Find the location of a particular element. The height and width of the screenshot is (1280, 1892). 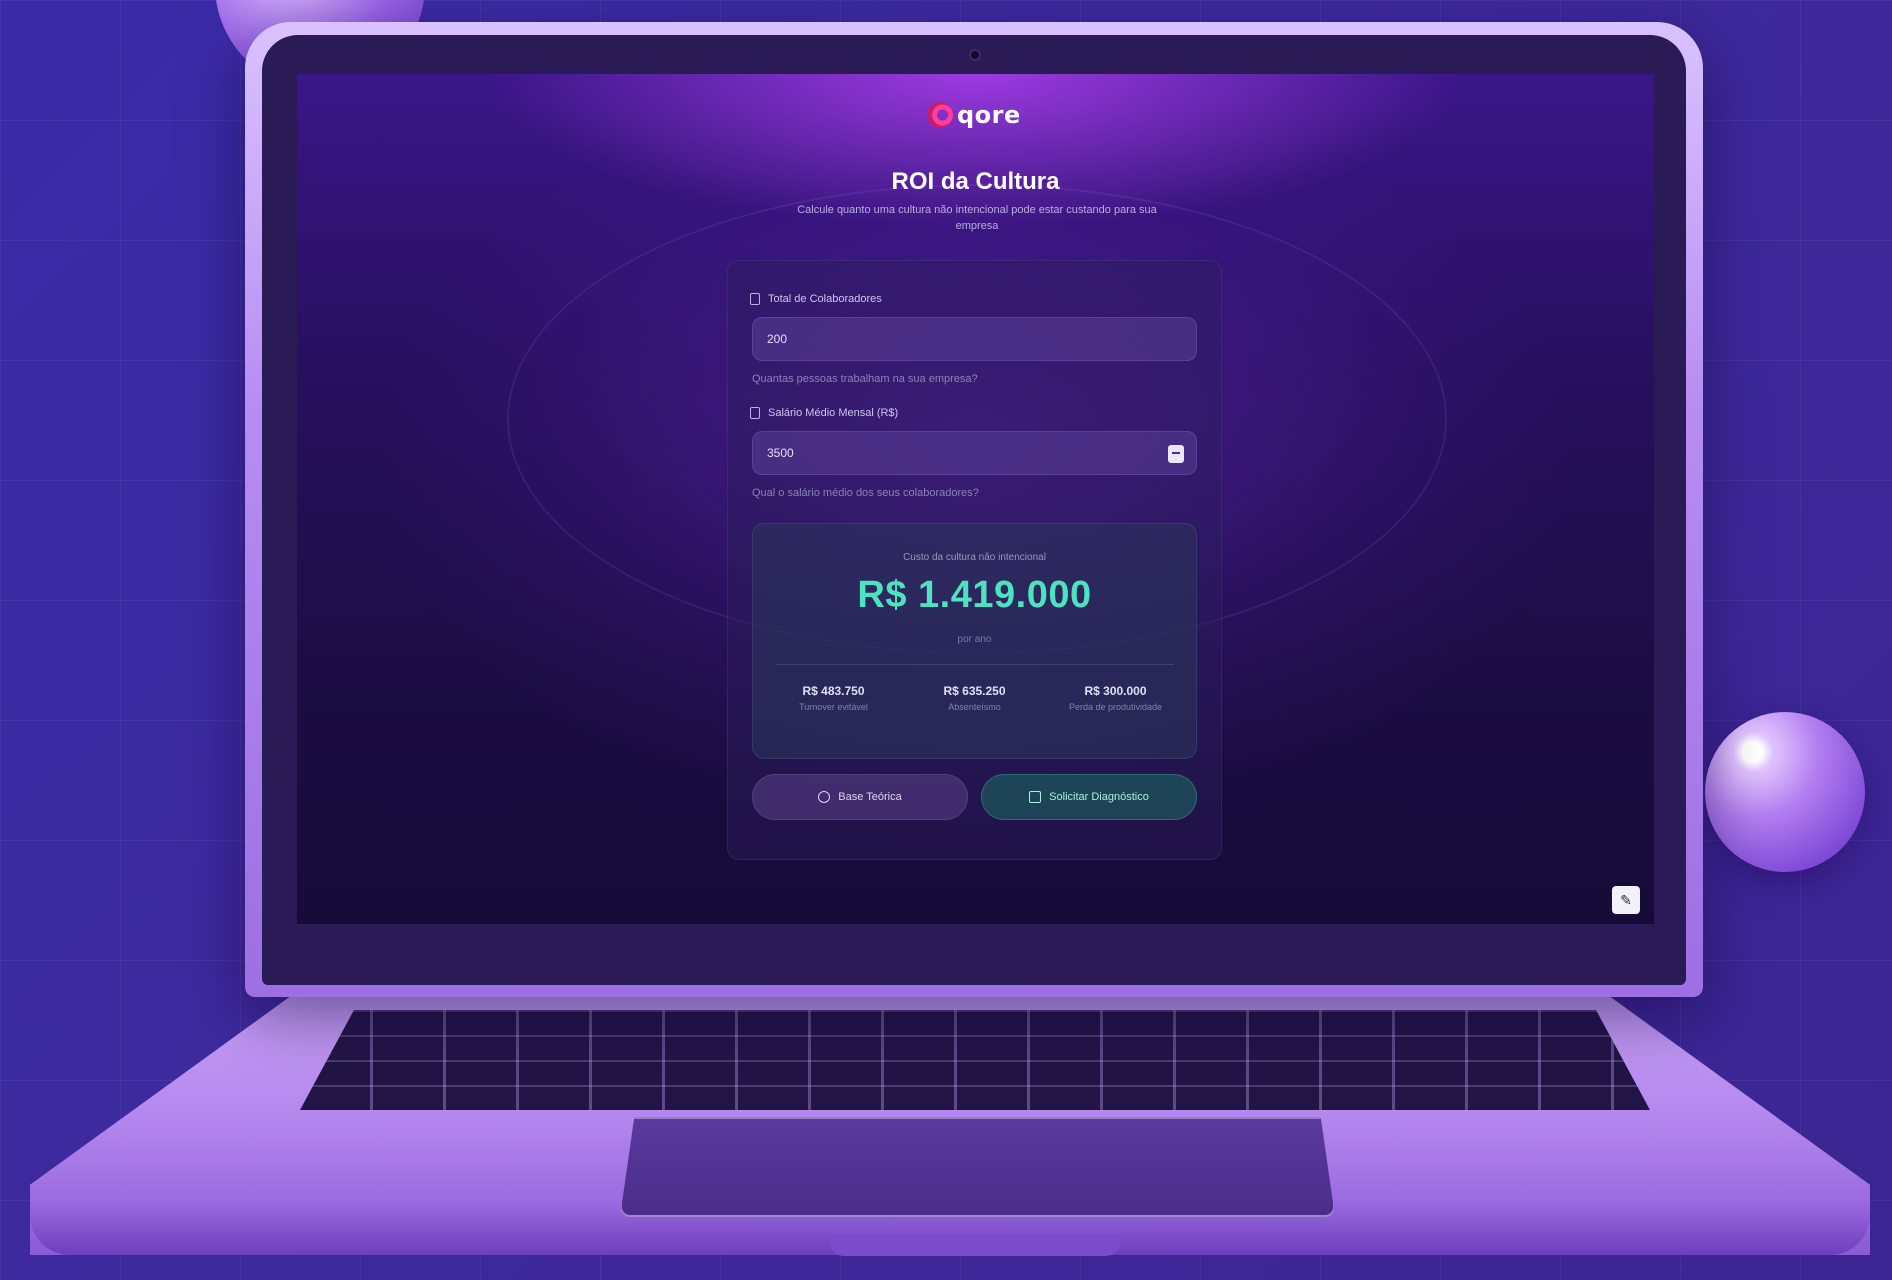

laptop-notch is located at coordinates (975, 1245).